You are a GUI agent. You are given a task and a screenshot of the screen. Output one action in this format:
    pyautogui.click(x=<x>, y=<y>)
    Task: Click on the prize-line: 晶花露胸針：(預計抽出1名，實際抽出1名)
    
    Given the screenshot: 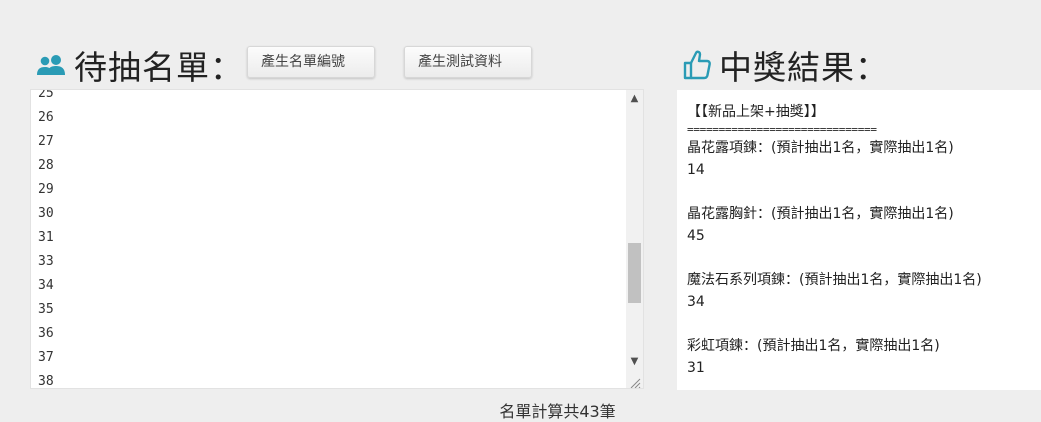 What is the action you would take?
    pyautogui.click(x=820, y=214)
    